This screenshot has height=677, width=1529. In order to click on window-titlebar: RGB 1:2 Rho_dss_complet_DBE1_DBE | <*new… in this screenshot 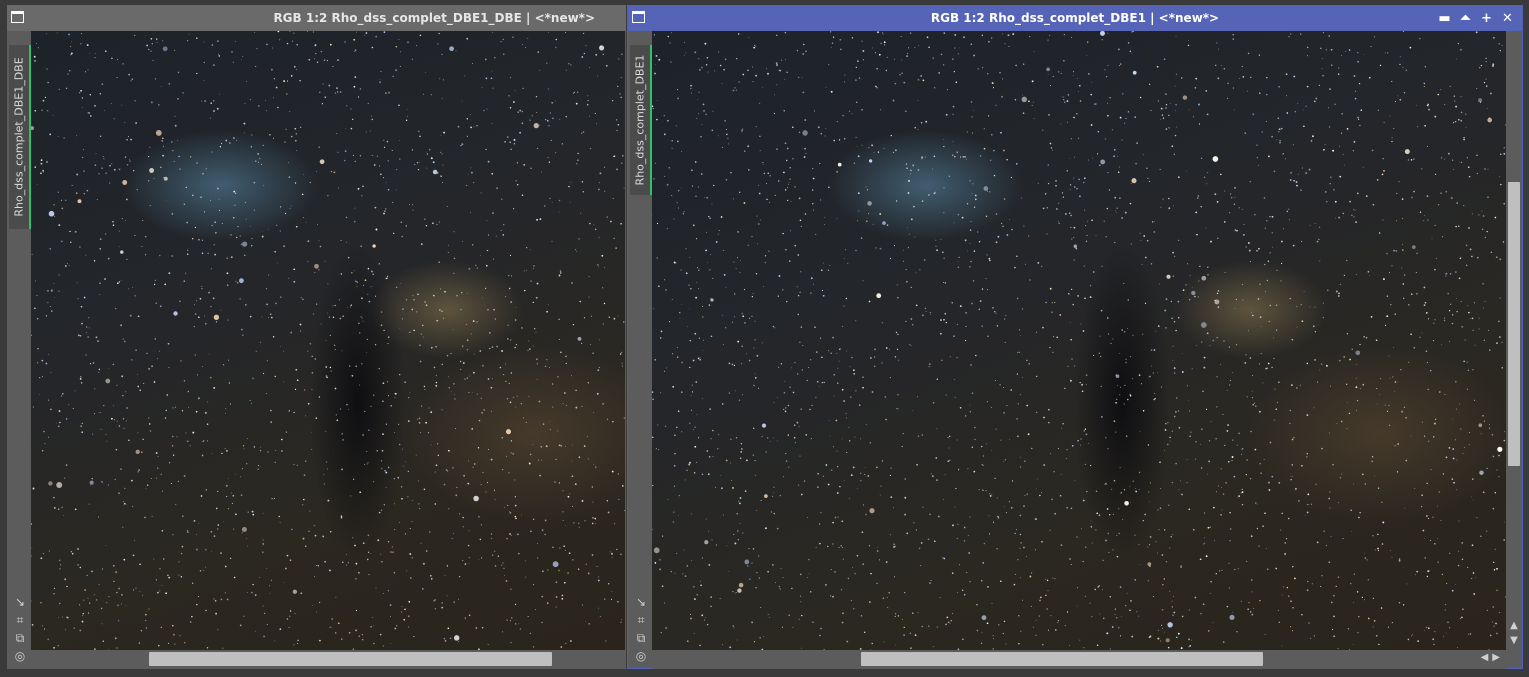, I will do `click(316, 18)`.